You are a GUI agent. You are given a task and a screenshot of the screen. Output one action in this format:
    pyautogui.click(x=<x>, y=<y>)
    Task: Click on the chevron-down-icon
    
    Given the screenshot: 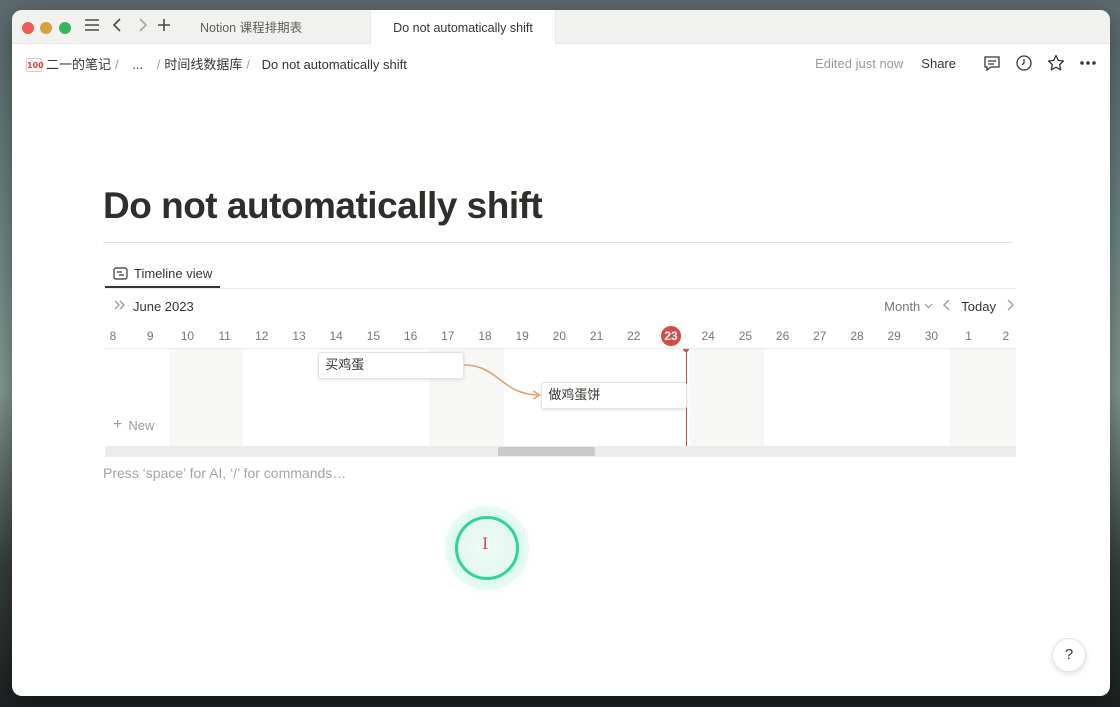 What is the action you would take?
    pyautogui.click(x=928, y=306)
    